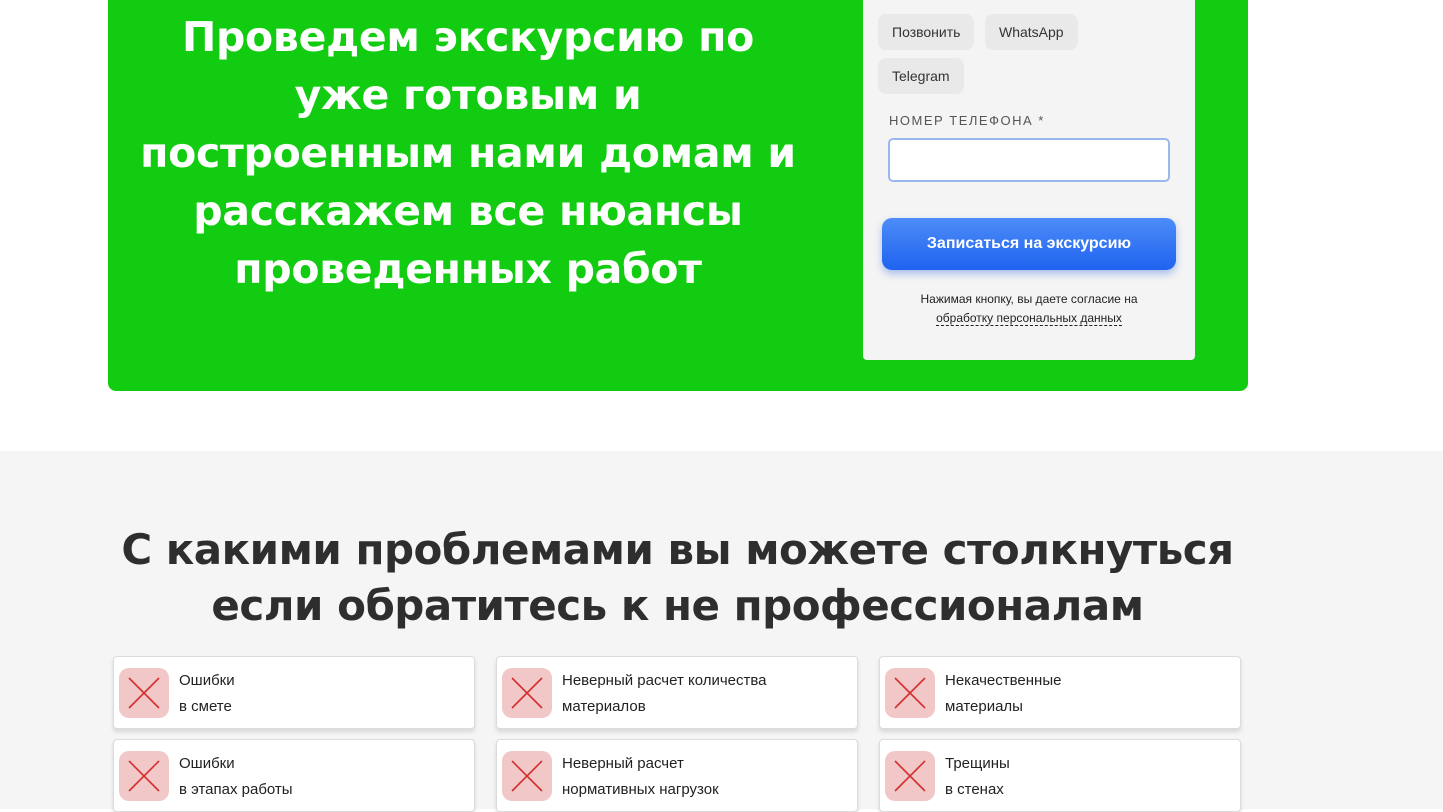 Image resolution: width=1443 pixels, height=812 pixels. What do you see at coordinates (977, 763) in the screenshot?
I see `problem-title: Трещины` at bounding box center [977, 763].